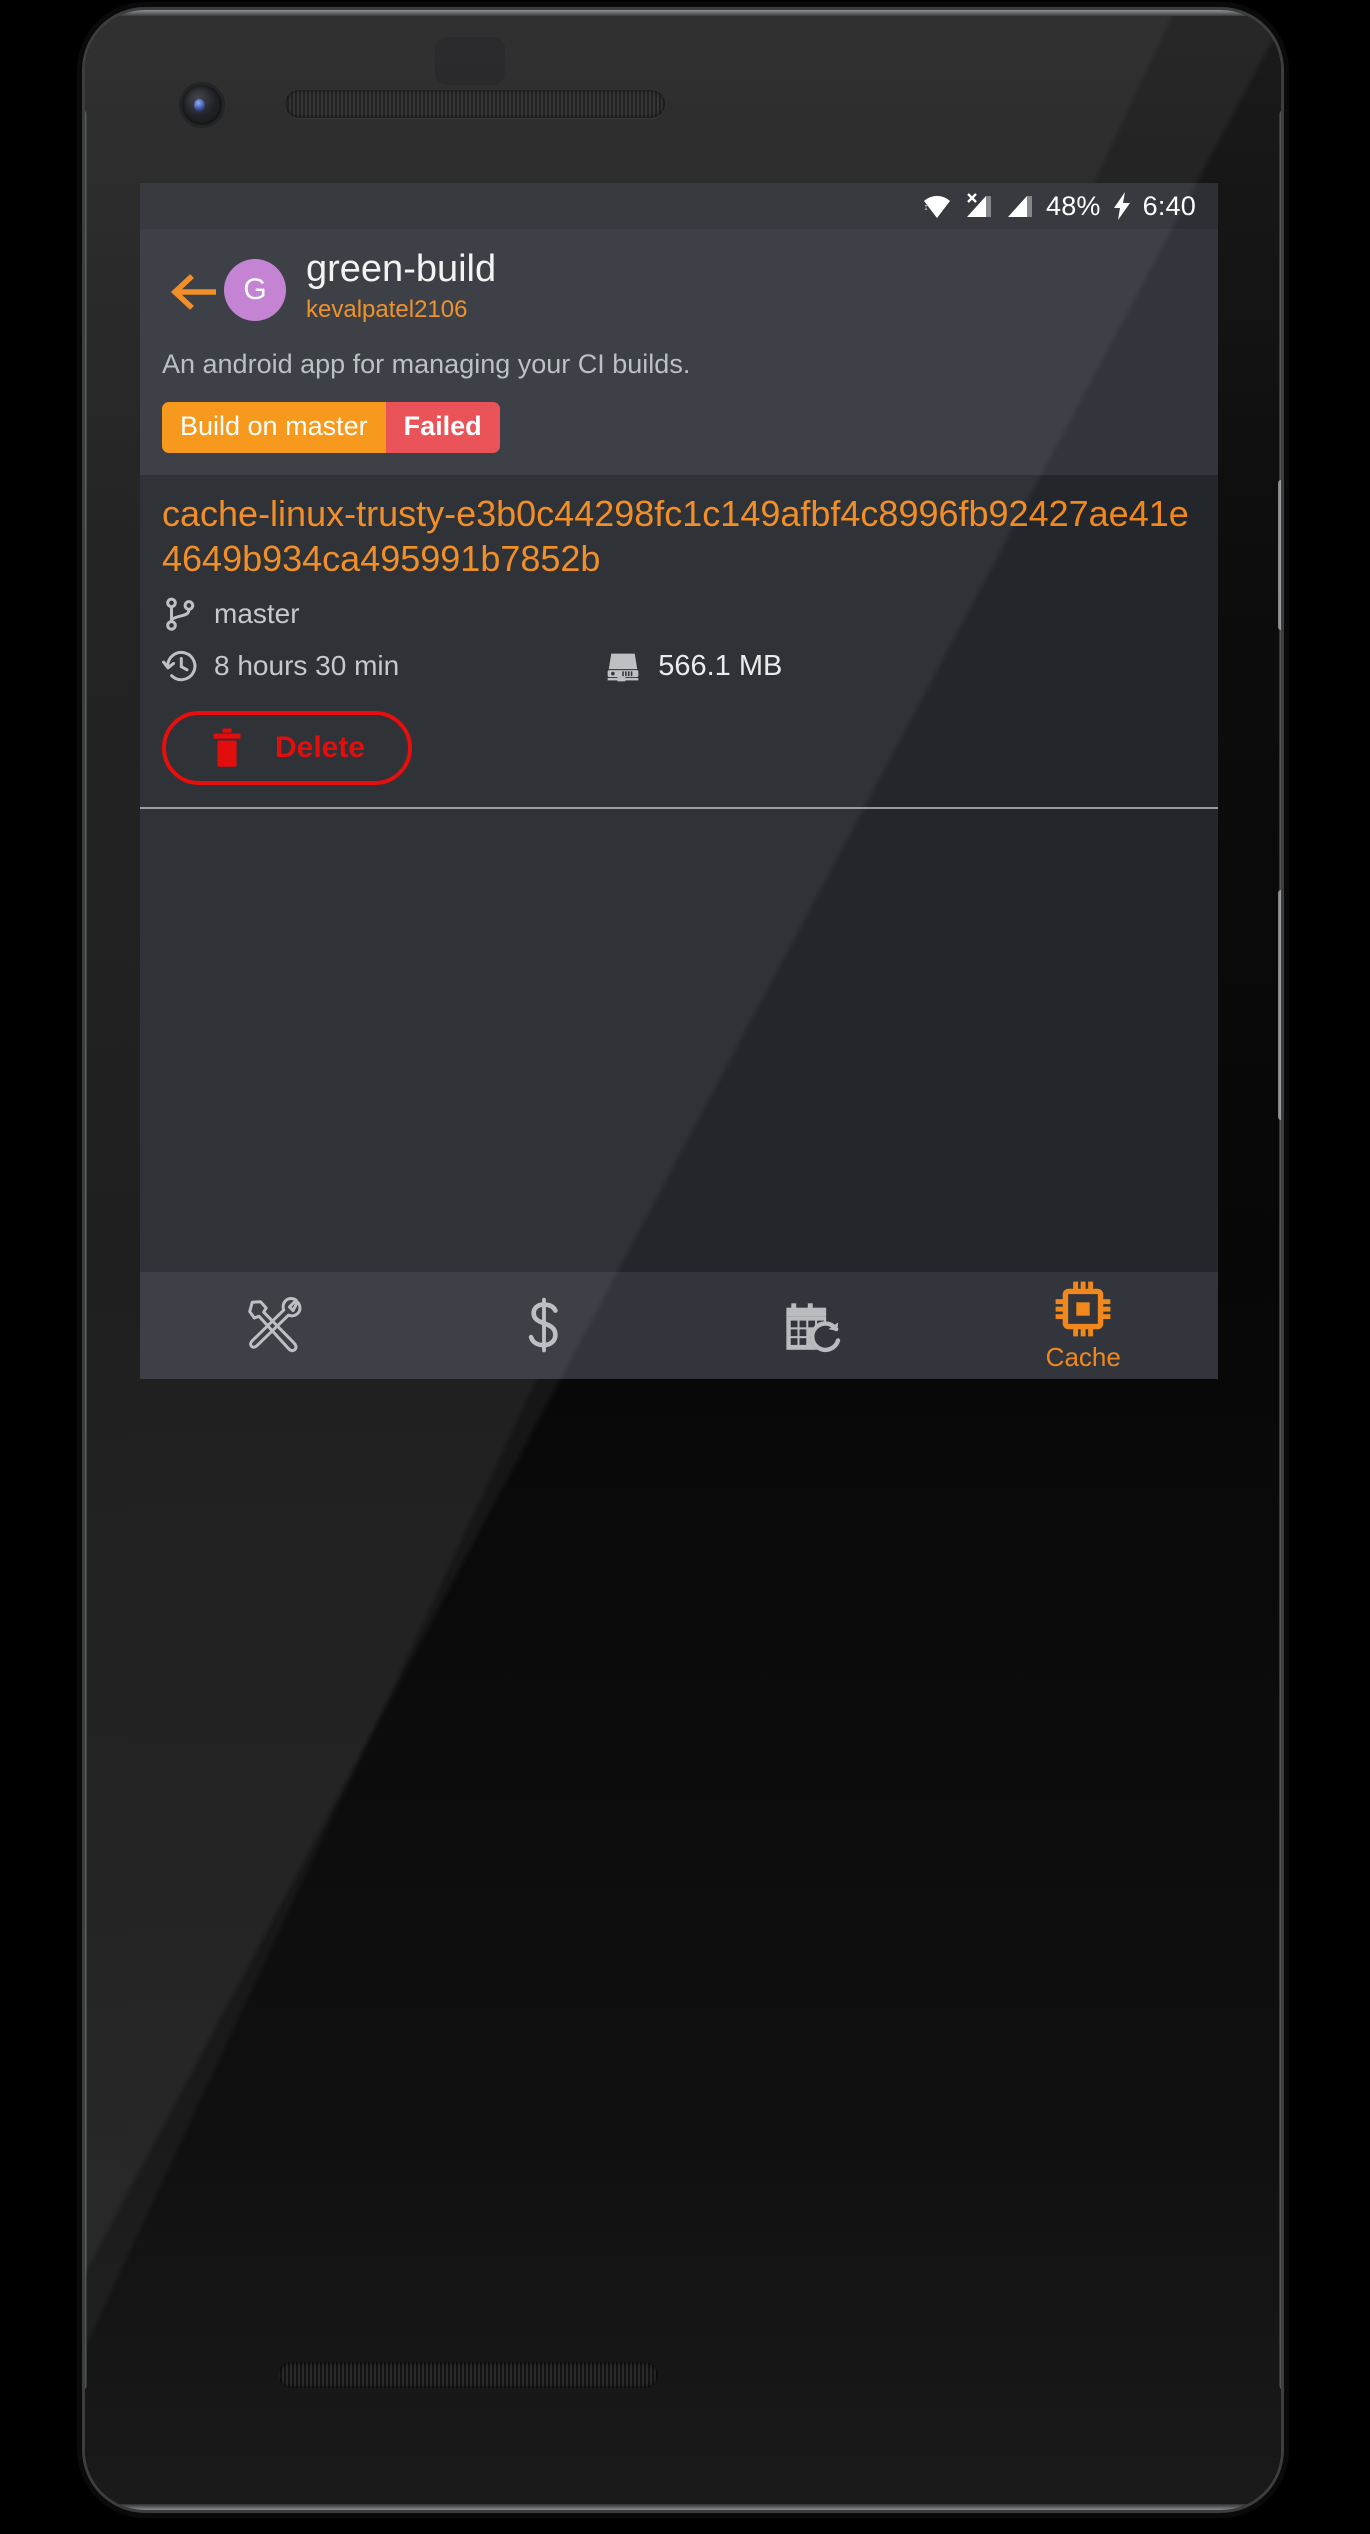 The height and width of the screenshot is (2534, 1370). I want to click on cache-time-size-row: 8 hours 30 min 566.1 MB, so click(679, 666).